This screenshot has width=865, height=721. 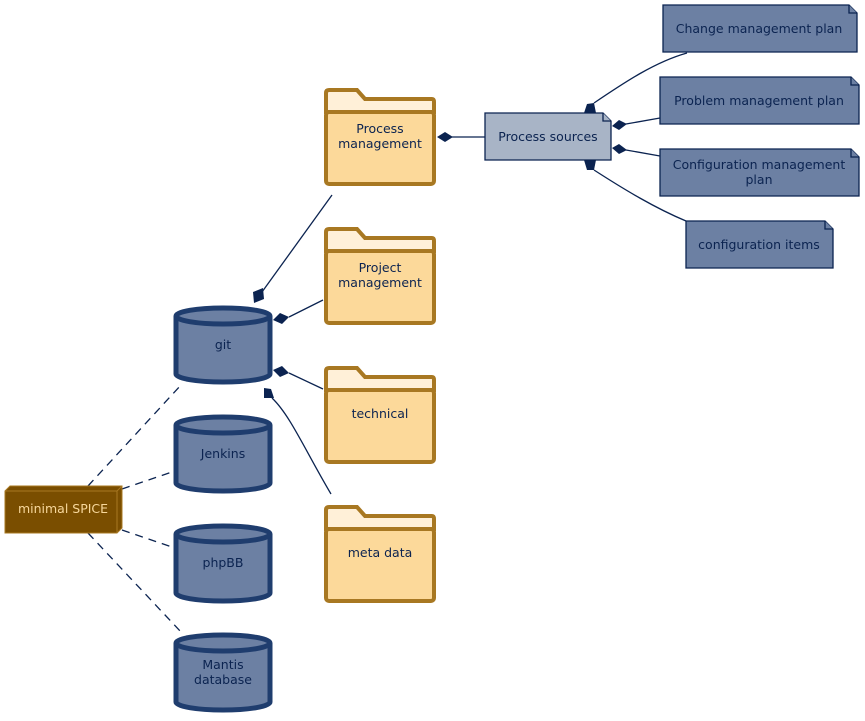 What do you see at coordinates (643, 121) in the screenshot?
I see `edge-ps-problem` at bounding box center [643, 121].